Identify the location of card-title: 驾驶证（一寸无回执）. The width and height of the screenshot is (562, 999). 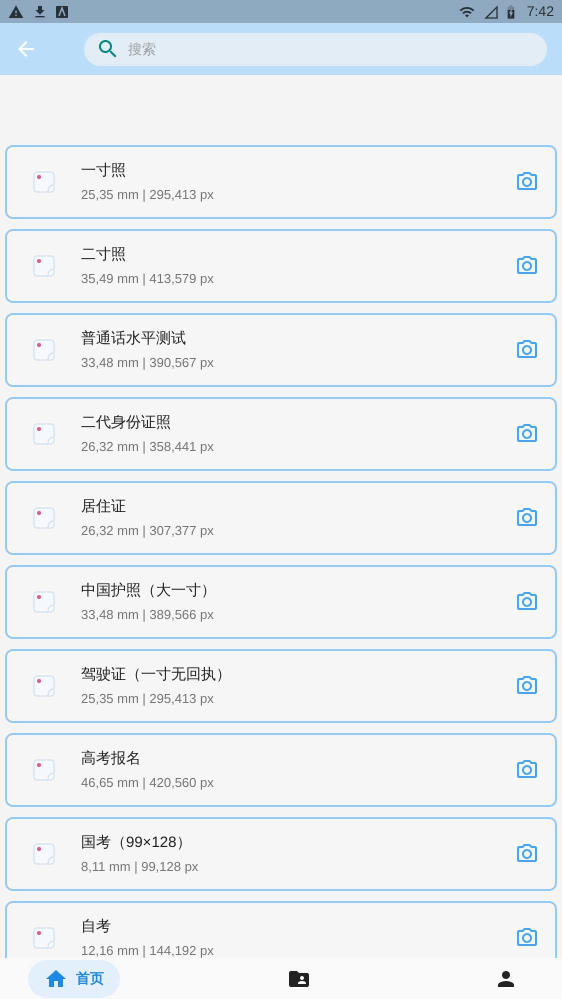
(156, 675).